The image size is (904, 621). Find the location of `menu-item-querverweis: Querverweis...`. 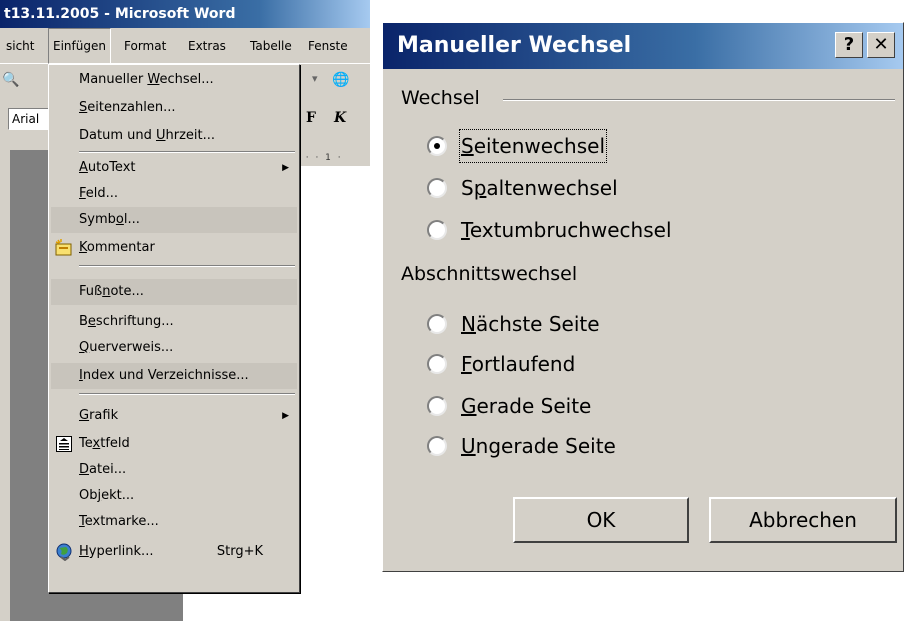

menu-item-querverweis: Querverweis... is located at coordinates (174, 348).